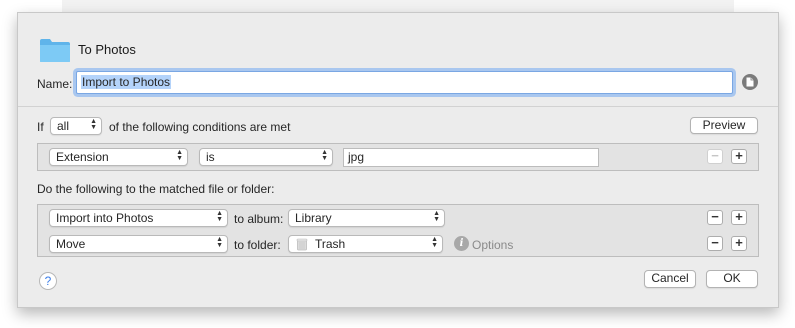 The height and width of the screenshot is (328, 795). What do you see at coordinates (126, 82) in the screenshot?
I see `name-field-value: Import to Photos` at bounding box center [126, 82].